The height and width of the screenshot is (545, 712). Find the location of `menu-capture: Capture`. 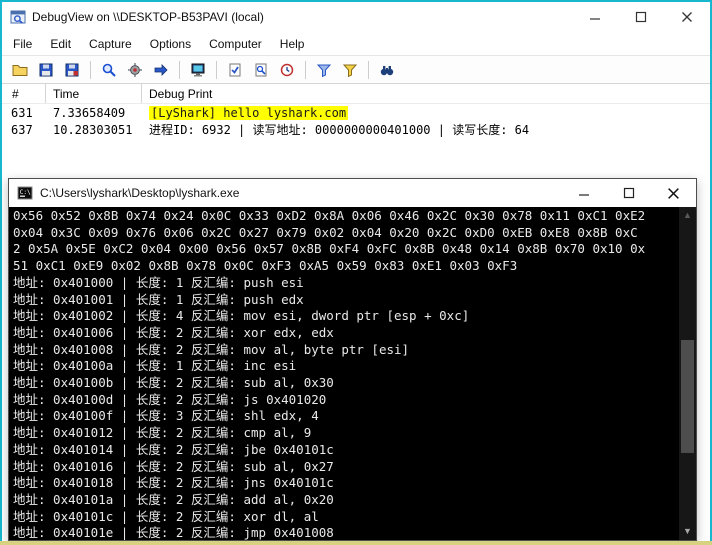

menu-capture: Capture is located at coordinates (110, 44).